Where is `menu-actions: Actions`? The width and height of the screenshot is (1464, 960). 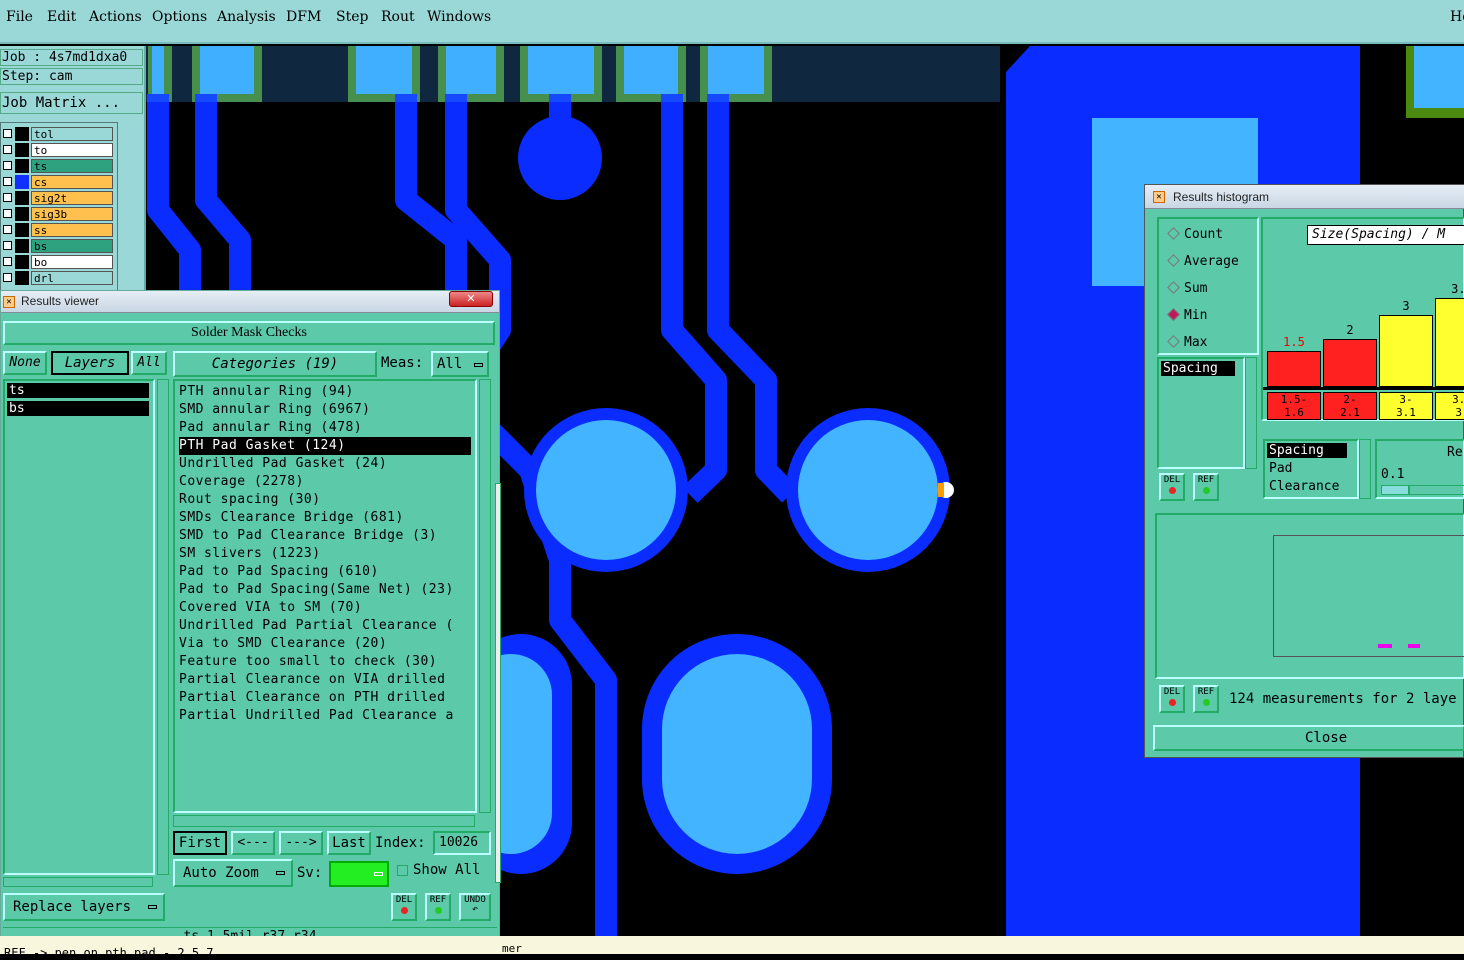 menu-actions: Actions is located at coordinates (115, 17).